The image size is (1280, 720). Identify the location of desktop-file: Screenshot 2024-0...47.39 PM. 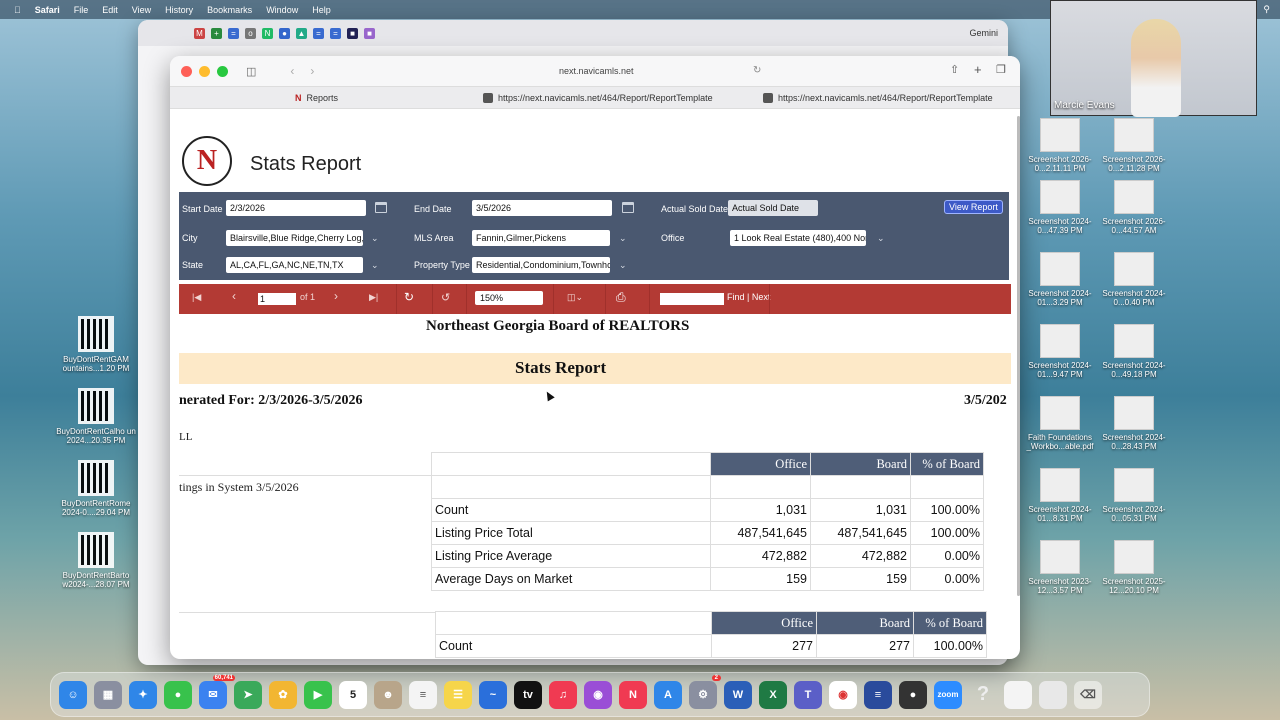
(1060, 207).